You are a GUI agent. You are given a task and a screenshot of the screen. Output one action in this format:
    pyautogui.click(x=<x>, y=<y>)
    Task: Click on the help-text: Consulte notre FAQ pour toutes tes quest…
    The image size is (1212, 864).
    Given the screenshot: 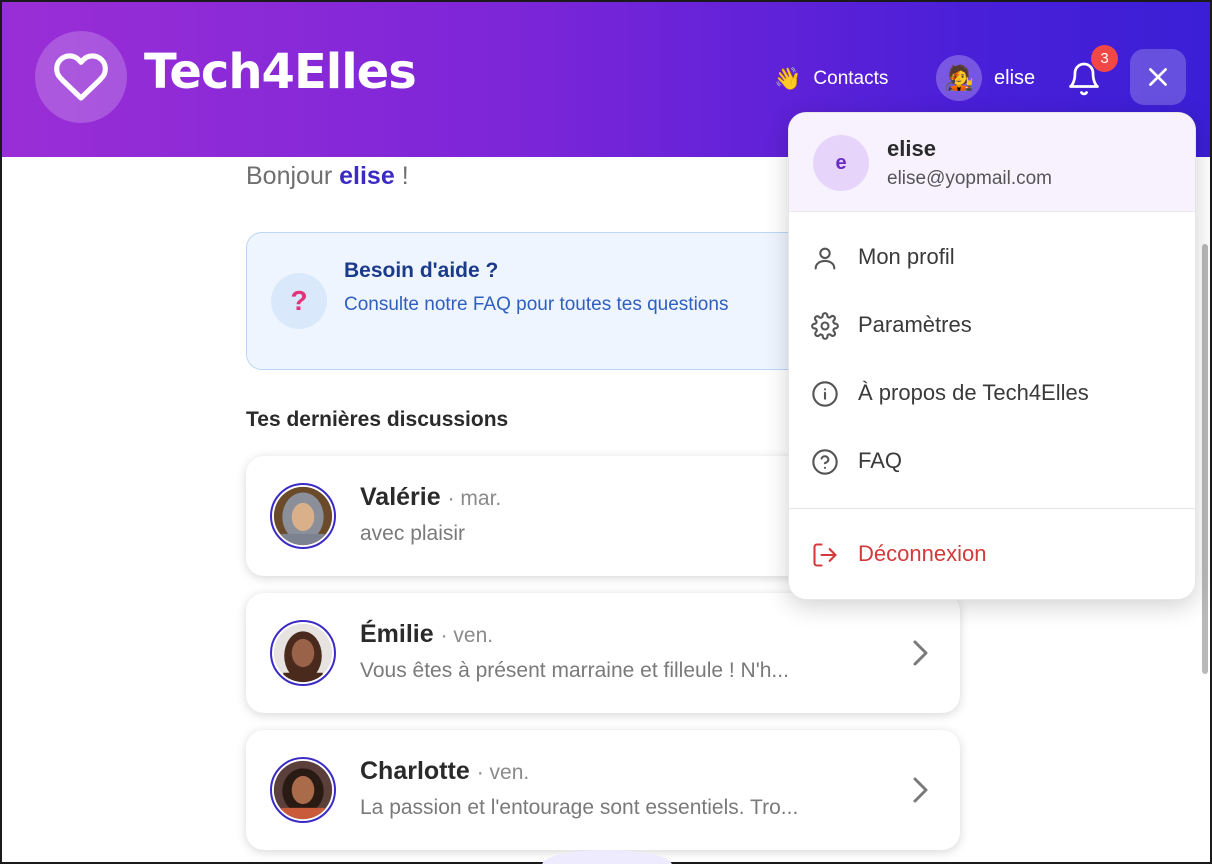 What is the action you would take?
    pyautogui.click(x=536, y=304)
    